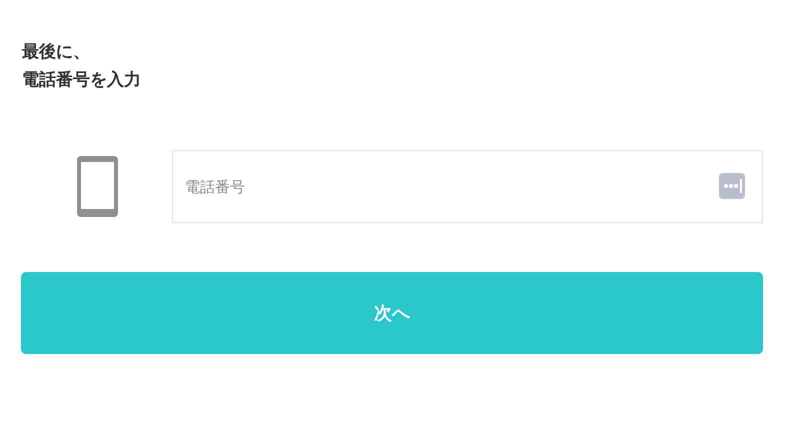 This screenshot has width=799, height=421. I want to click on phone-icon, so click(97, 186).